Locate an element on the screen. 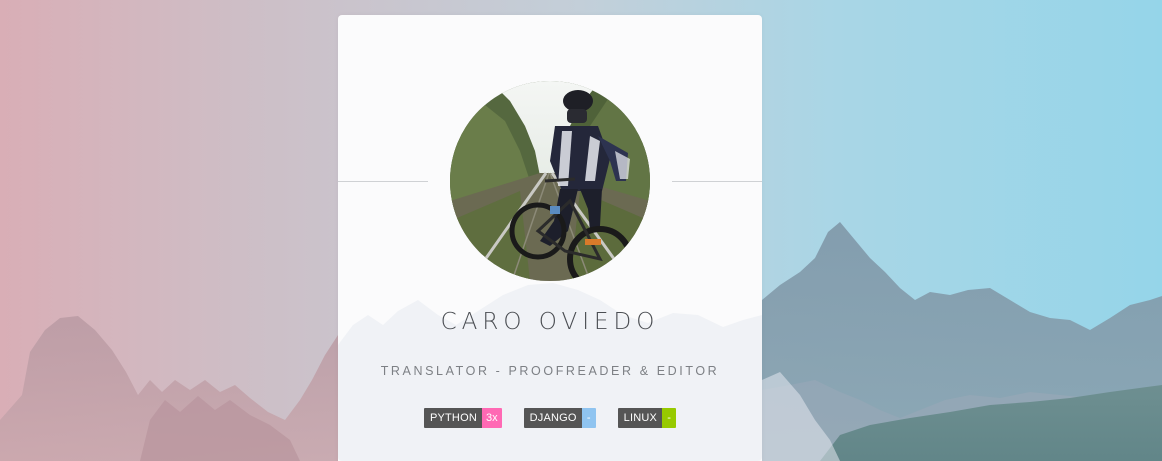 Image resolution: width=1162 pixels, height=461 pixels. badge-django: DJANGO - is located at coordinates (559, 418).